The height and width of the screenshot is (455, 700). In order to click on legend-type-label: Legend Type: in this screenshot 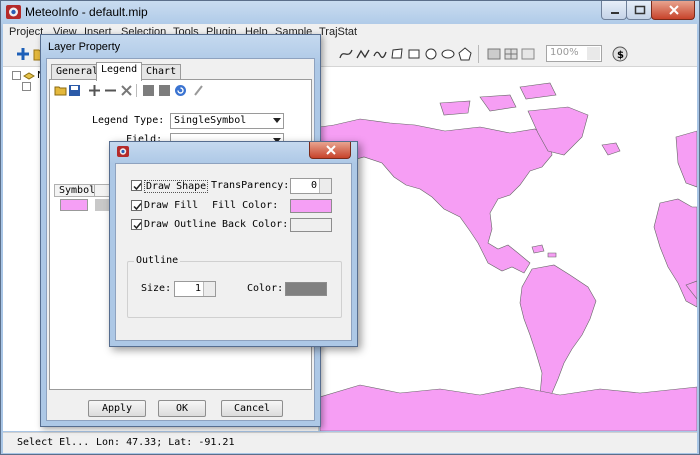, I will do `click(128, 120)`.